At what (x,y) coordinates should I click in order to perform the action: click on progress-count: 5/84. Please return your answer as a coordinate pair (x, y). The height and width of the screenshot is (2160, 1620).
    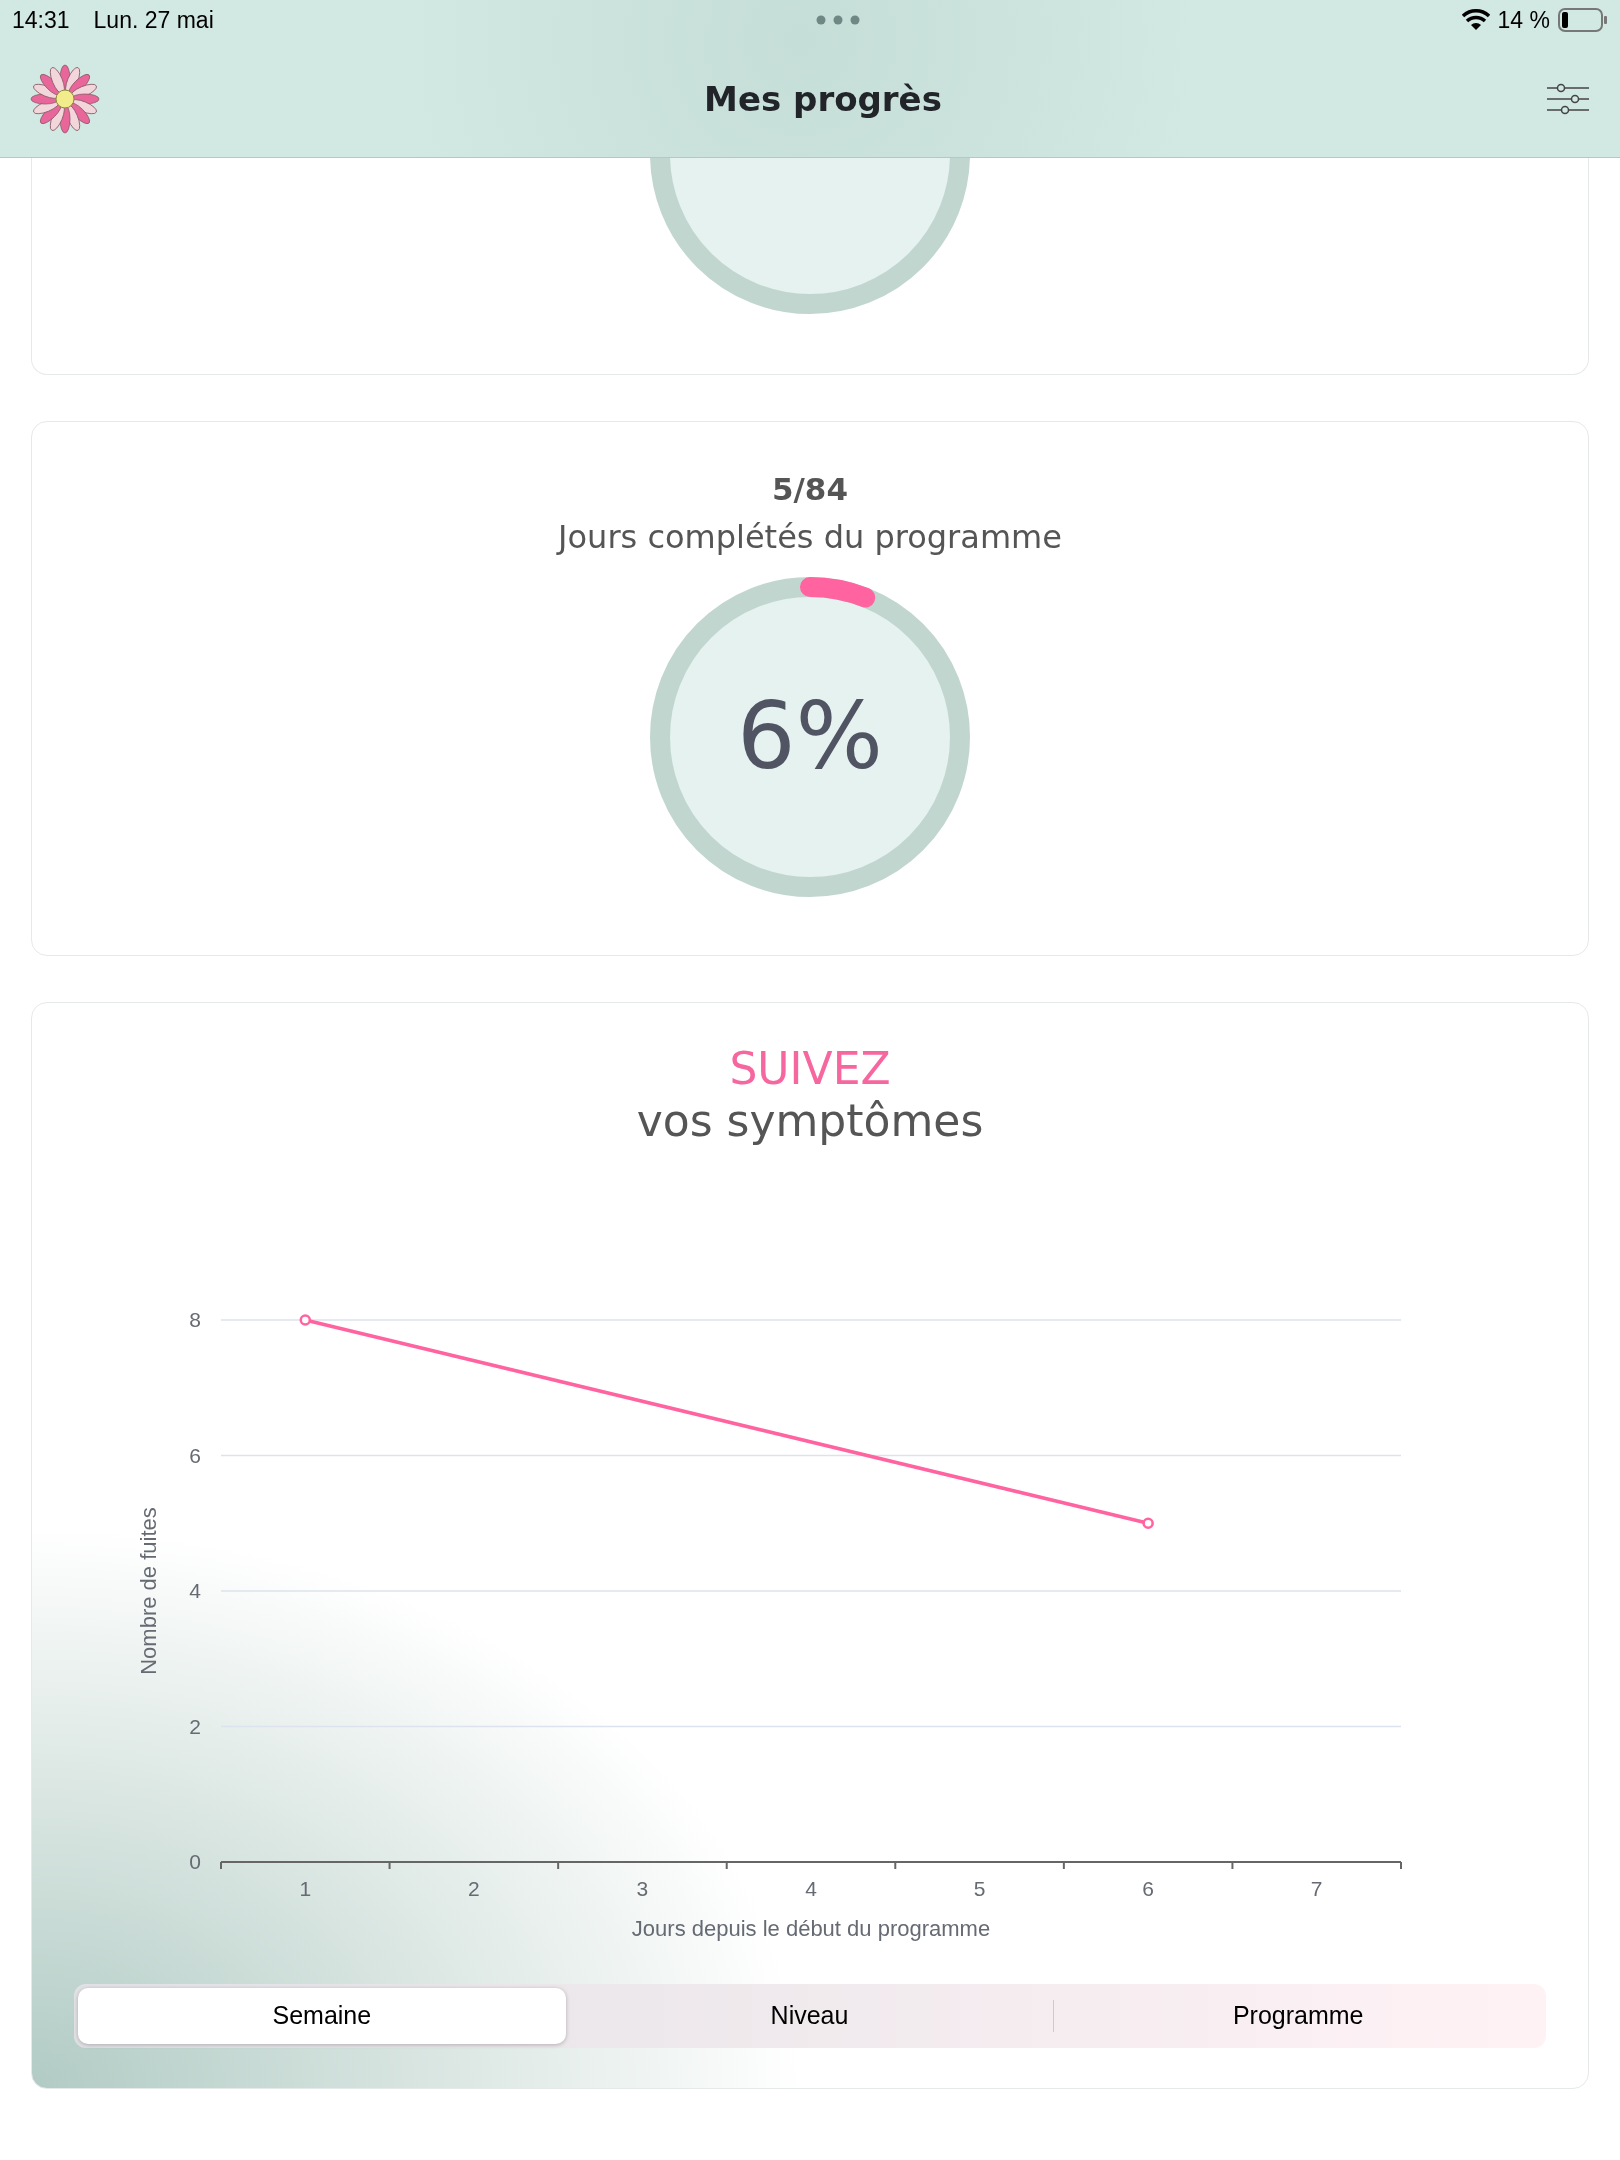
    Looking at the image, I should click on (809, 489).